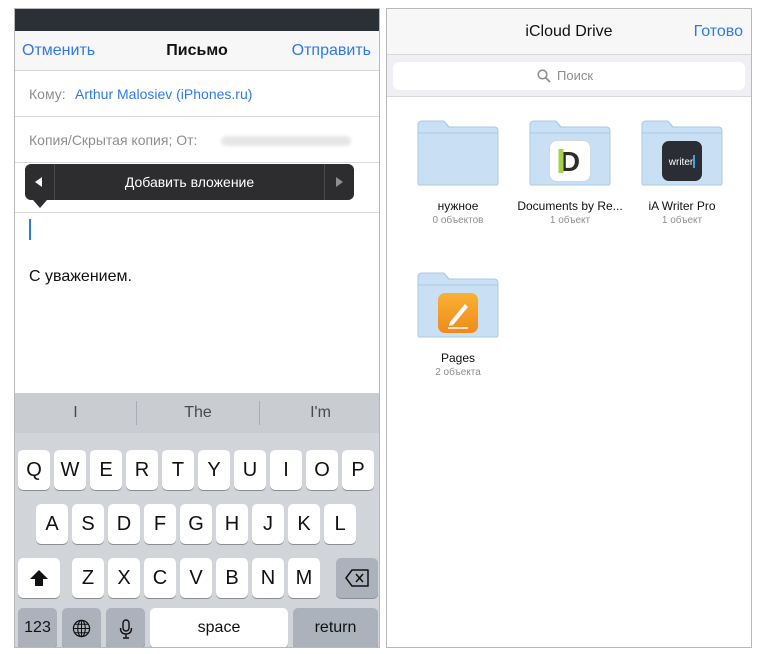 Image resolution: width=760 pixels, height=654 pixels. Describe the element at coordinates (124, 524) in the screenshot. I see `key-d: D` at that location.